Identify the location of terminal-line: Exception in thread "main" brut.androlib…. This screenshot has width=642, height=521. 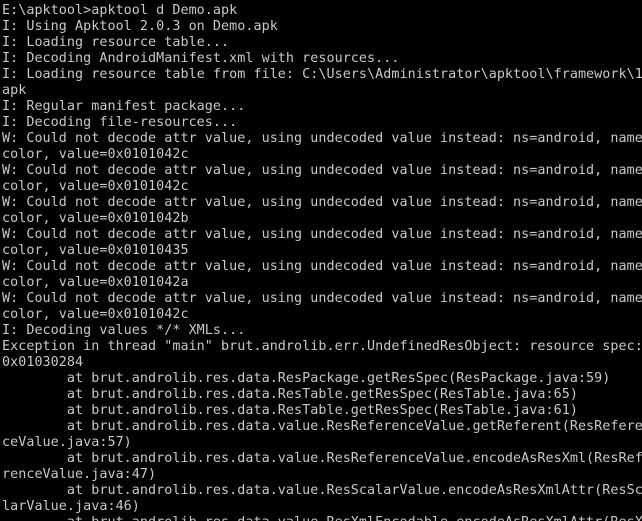
(322, 346).